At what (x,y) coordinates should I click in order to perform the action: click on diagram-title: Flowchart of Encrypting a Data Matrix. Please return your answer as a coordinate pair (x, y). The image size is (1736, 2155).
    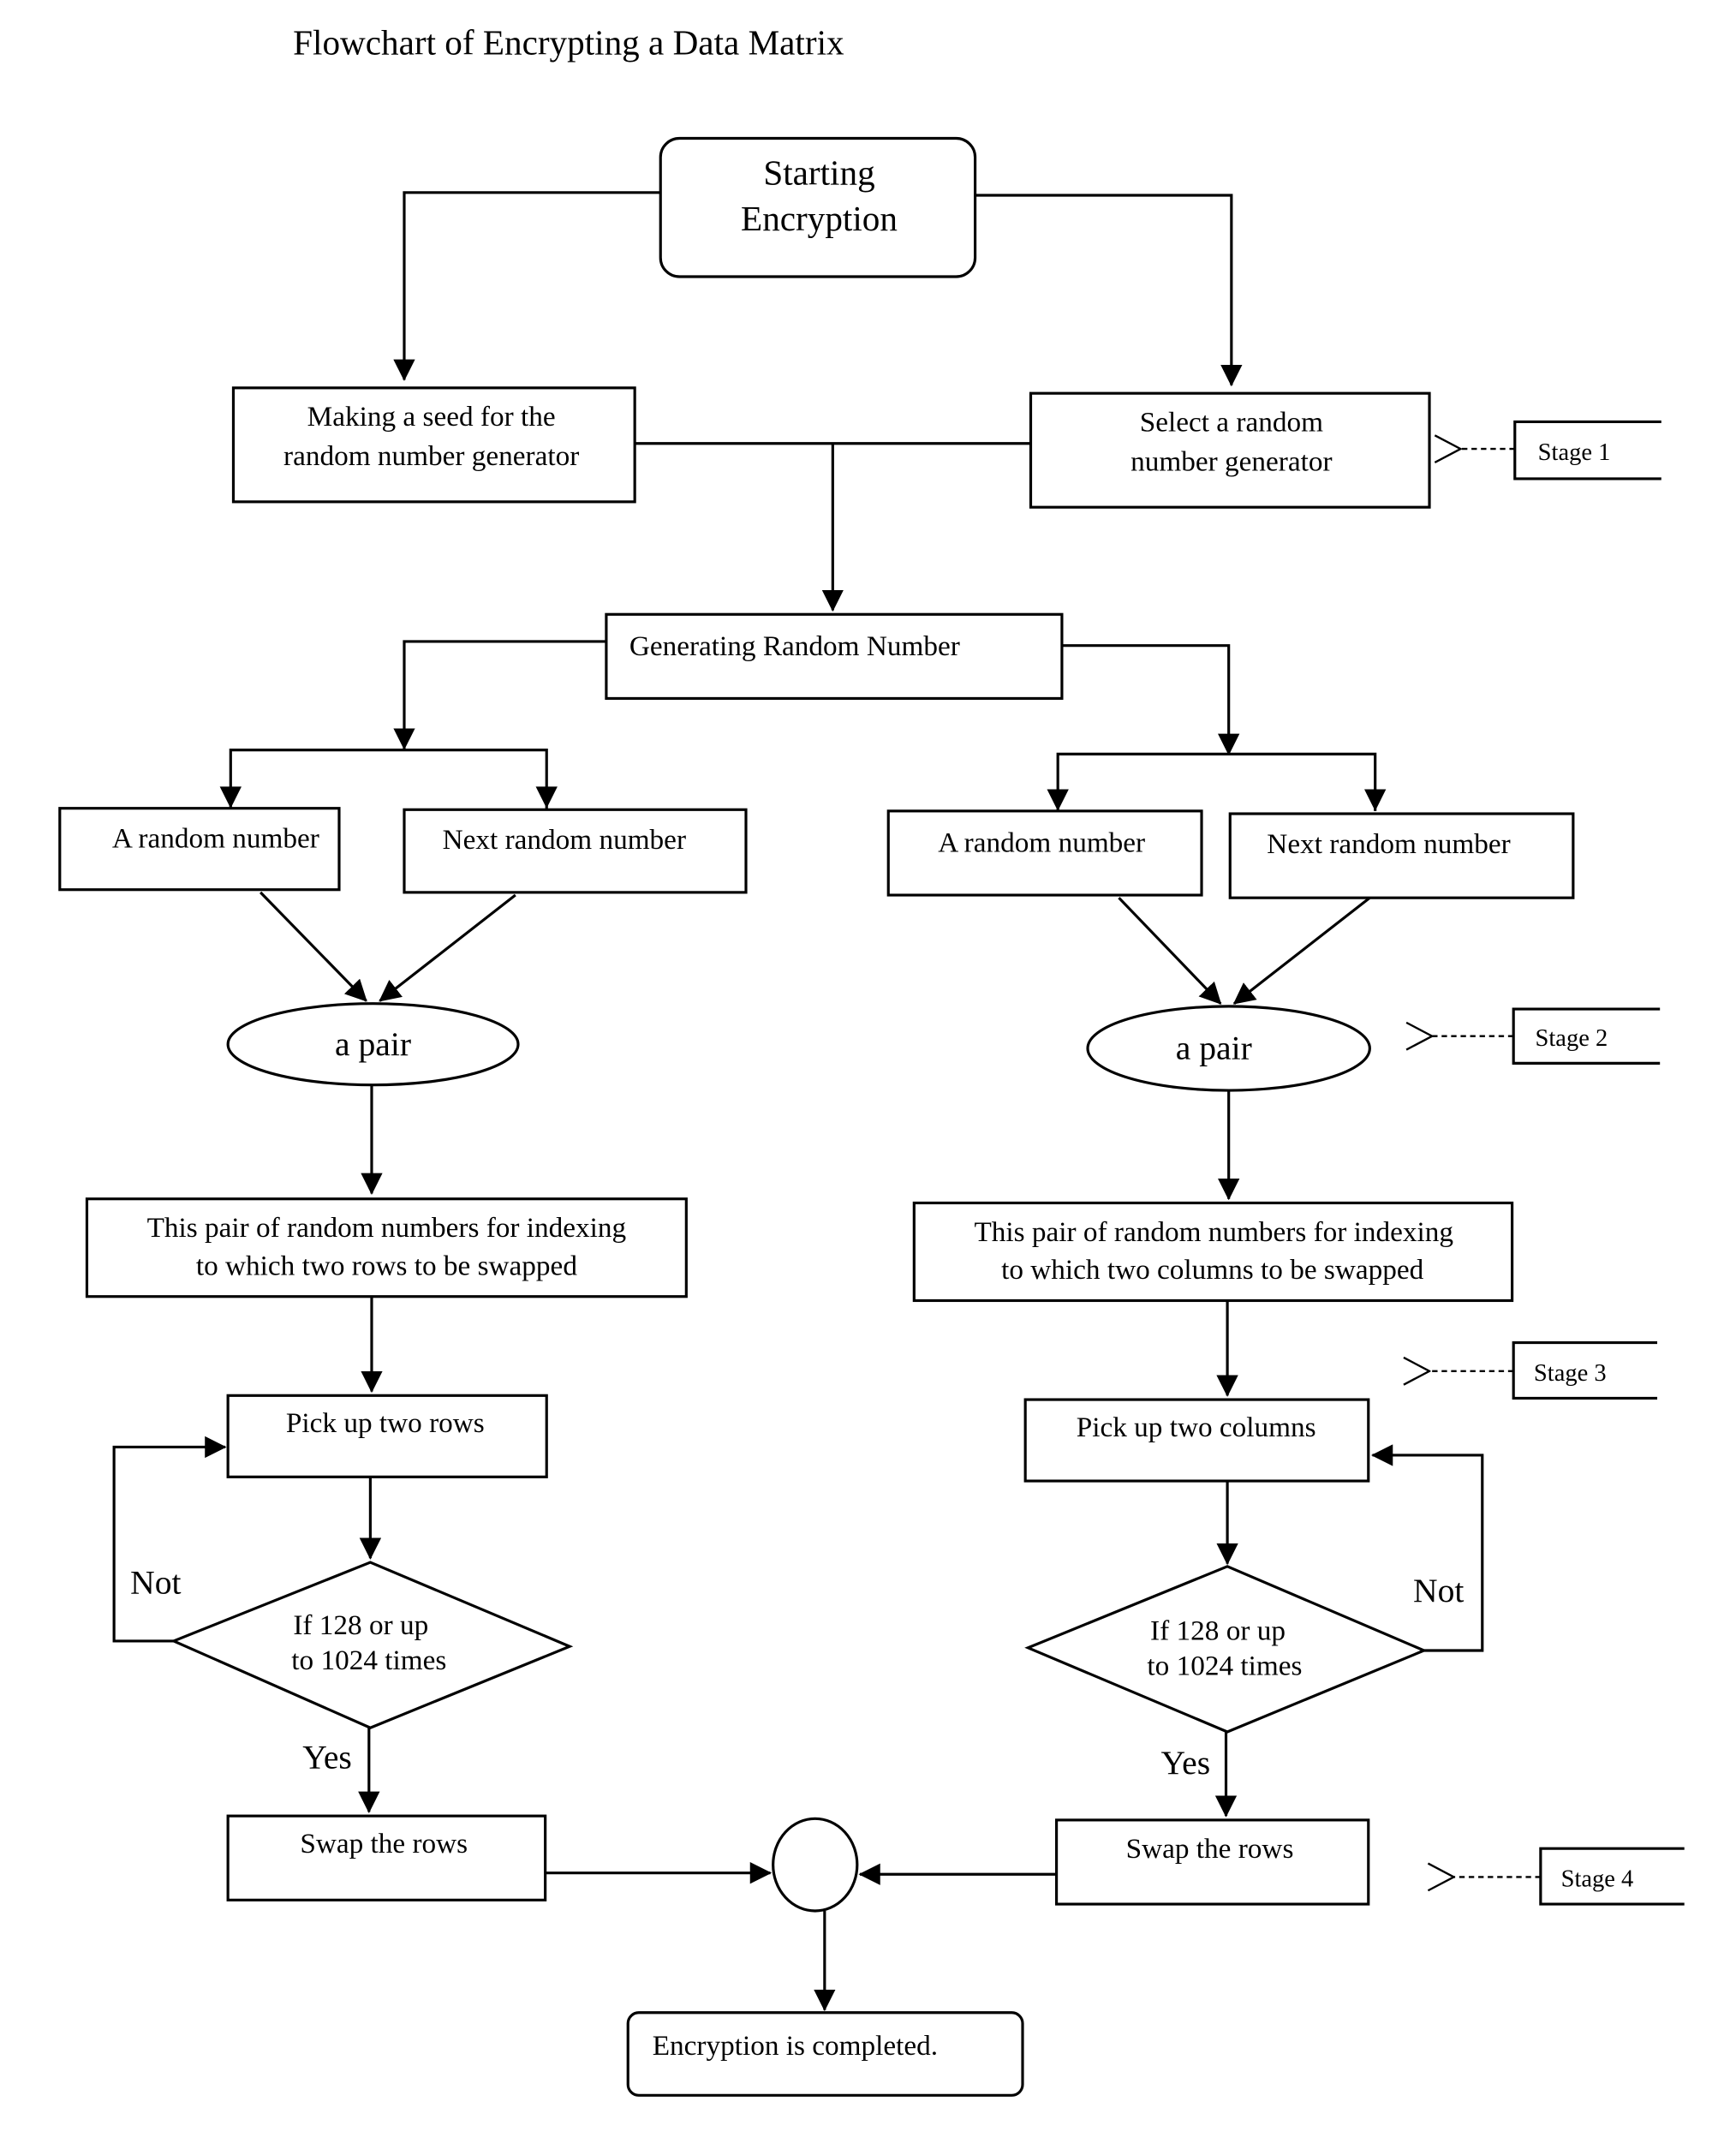
    Looking at the image, I should click on (568, 42).